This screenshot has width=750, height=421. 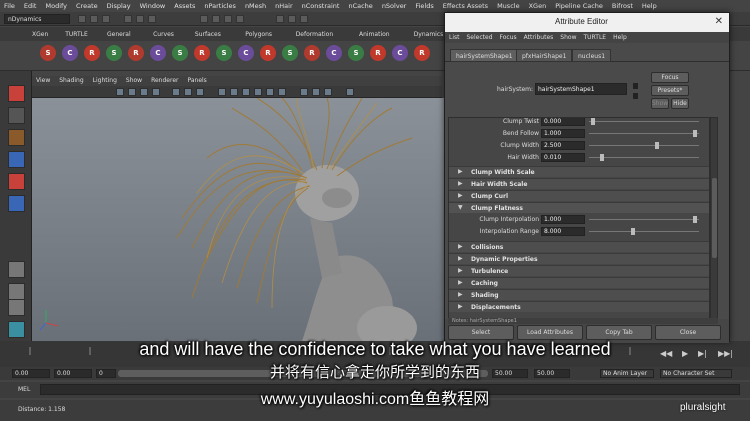 I want to click on menu-ncache: nCache, so click(x=360, y=6).